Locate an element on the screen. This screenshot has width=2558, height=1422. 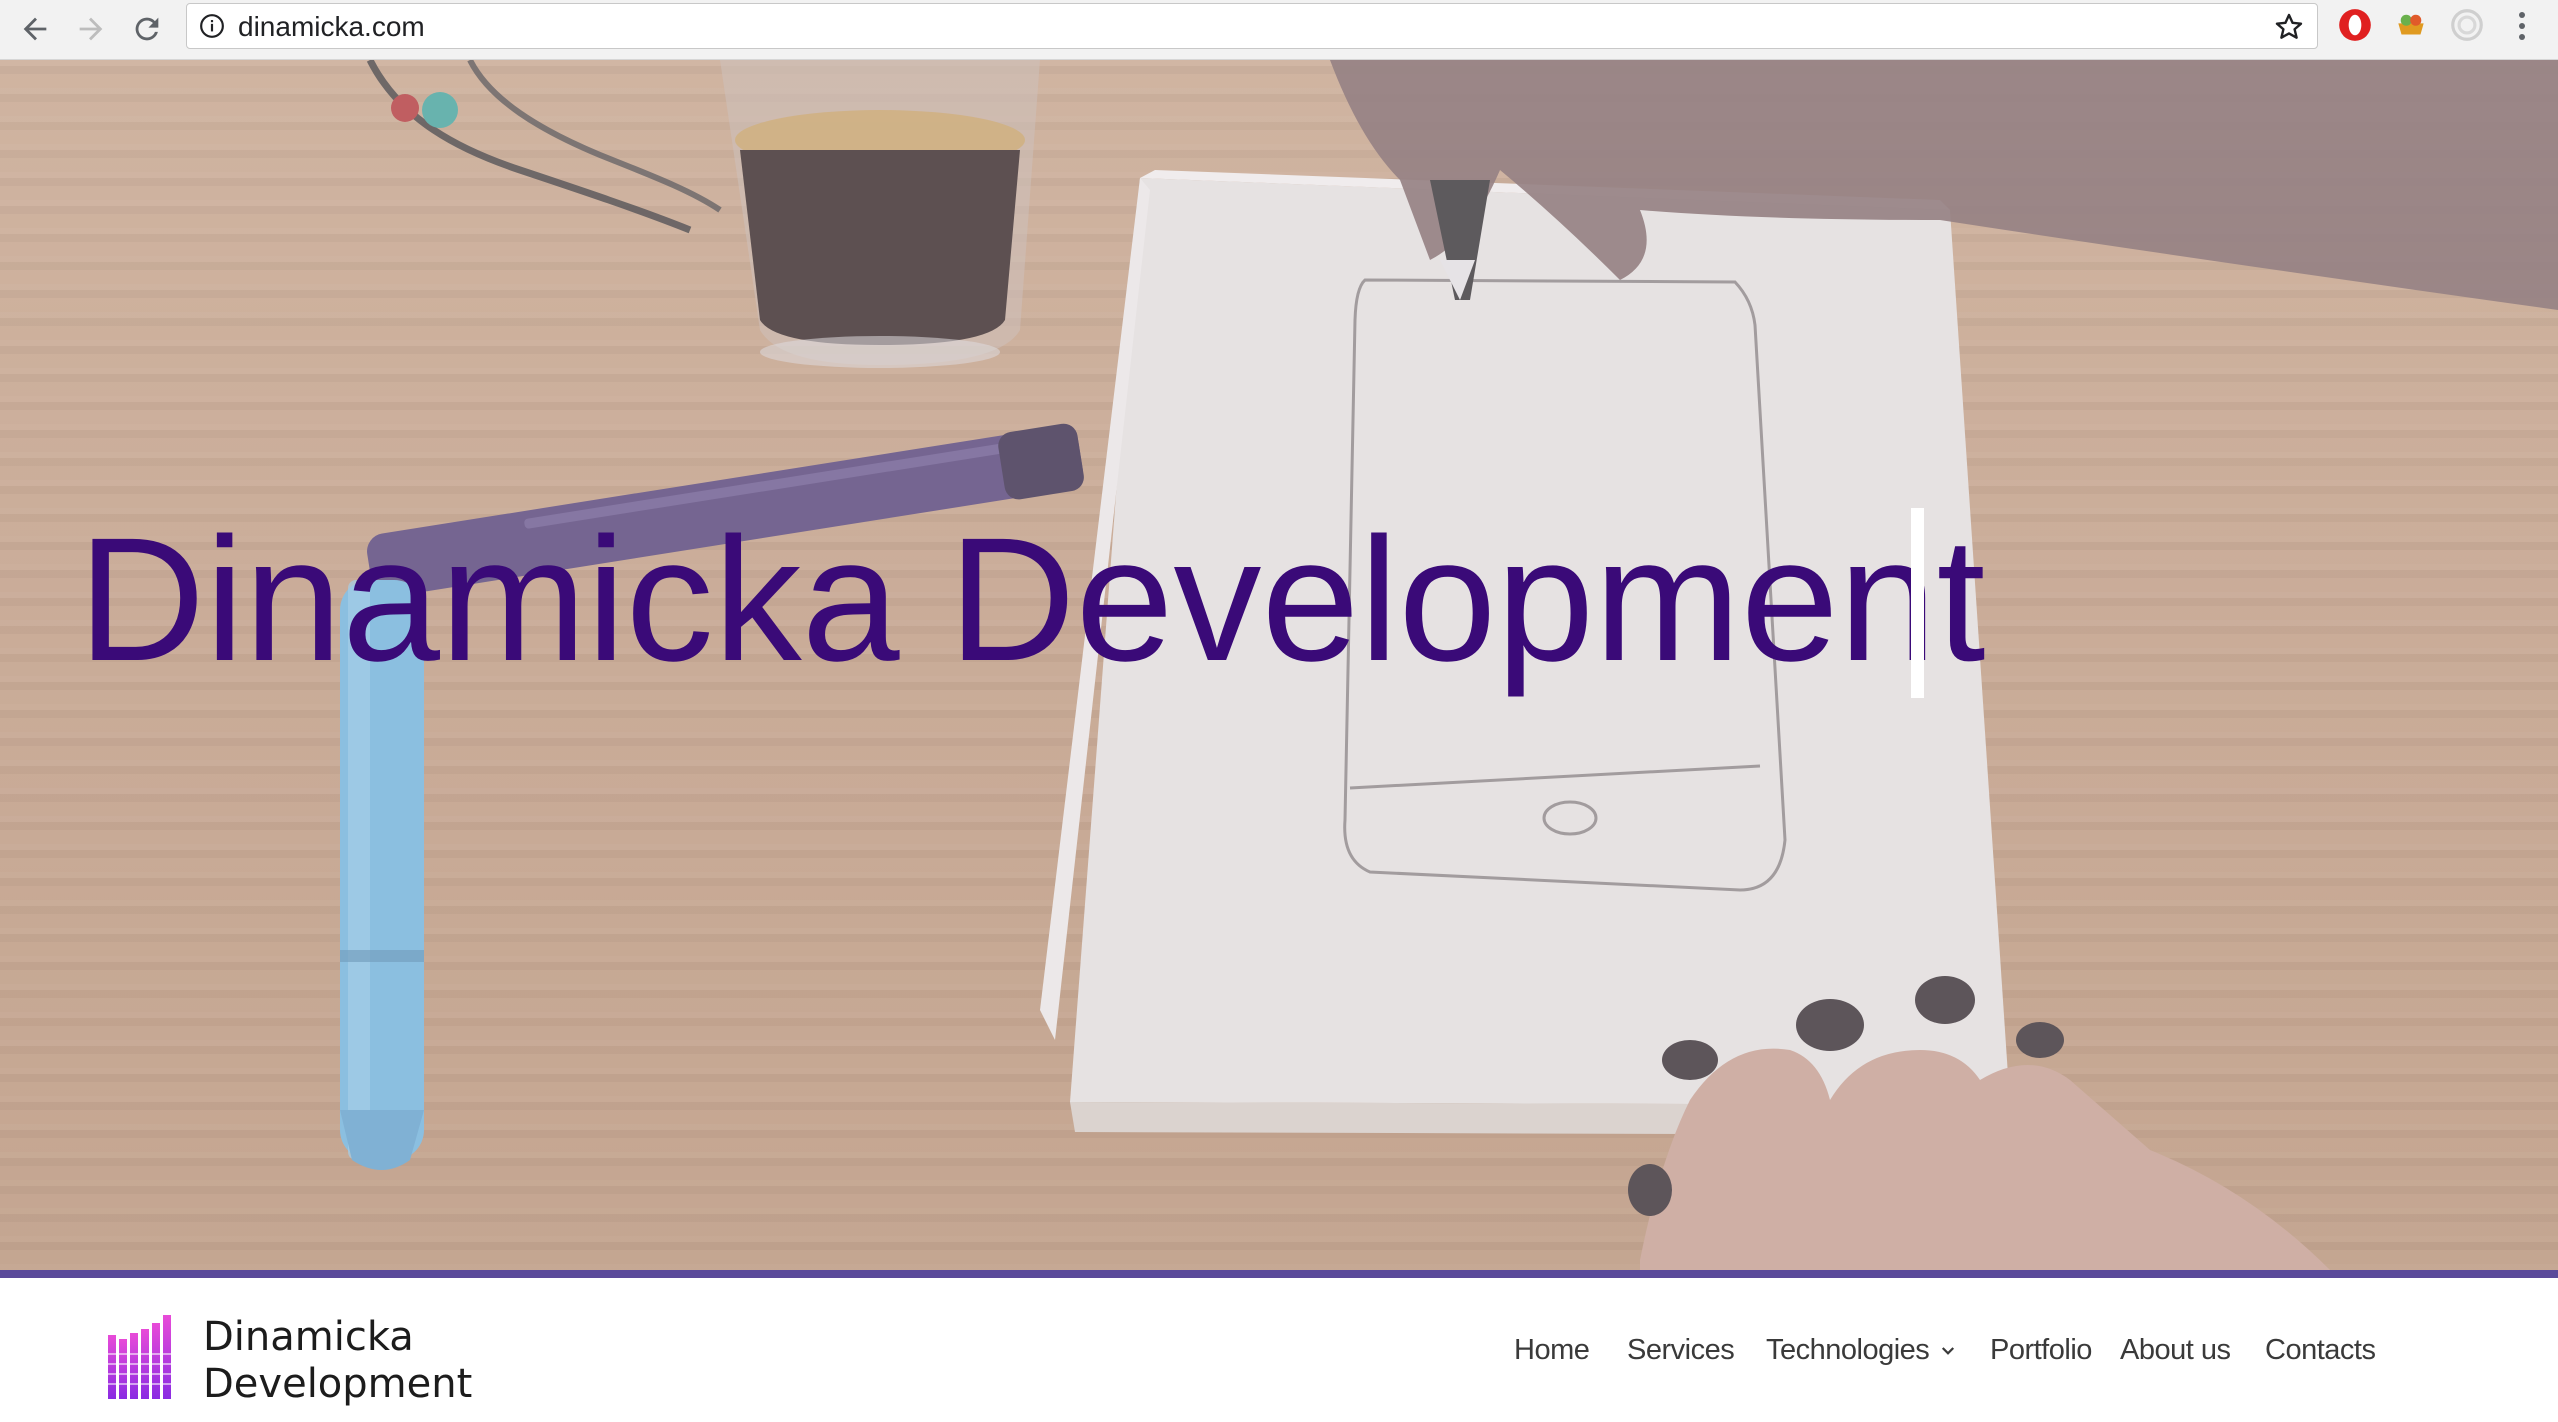
more-vertical-icon is located at coordinates (2522, 26).